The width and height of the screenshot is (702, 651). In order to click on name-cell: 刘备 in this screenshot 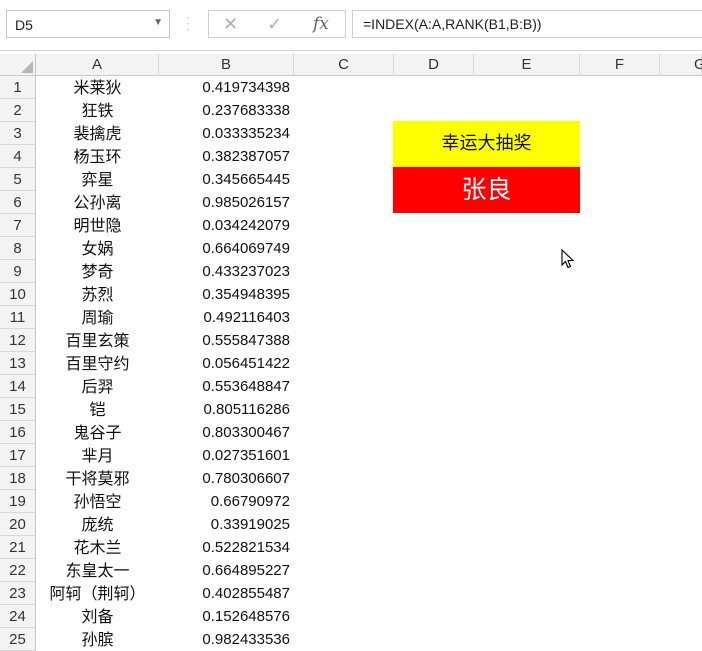, I will do `click(97, 616)`.